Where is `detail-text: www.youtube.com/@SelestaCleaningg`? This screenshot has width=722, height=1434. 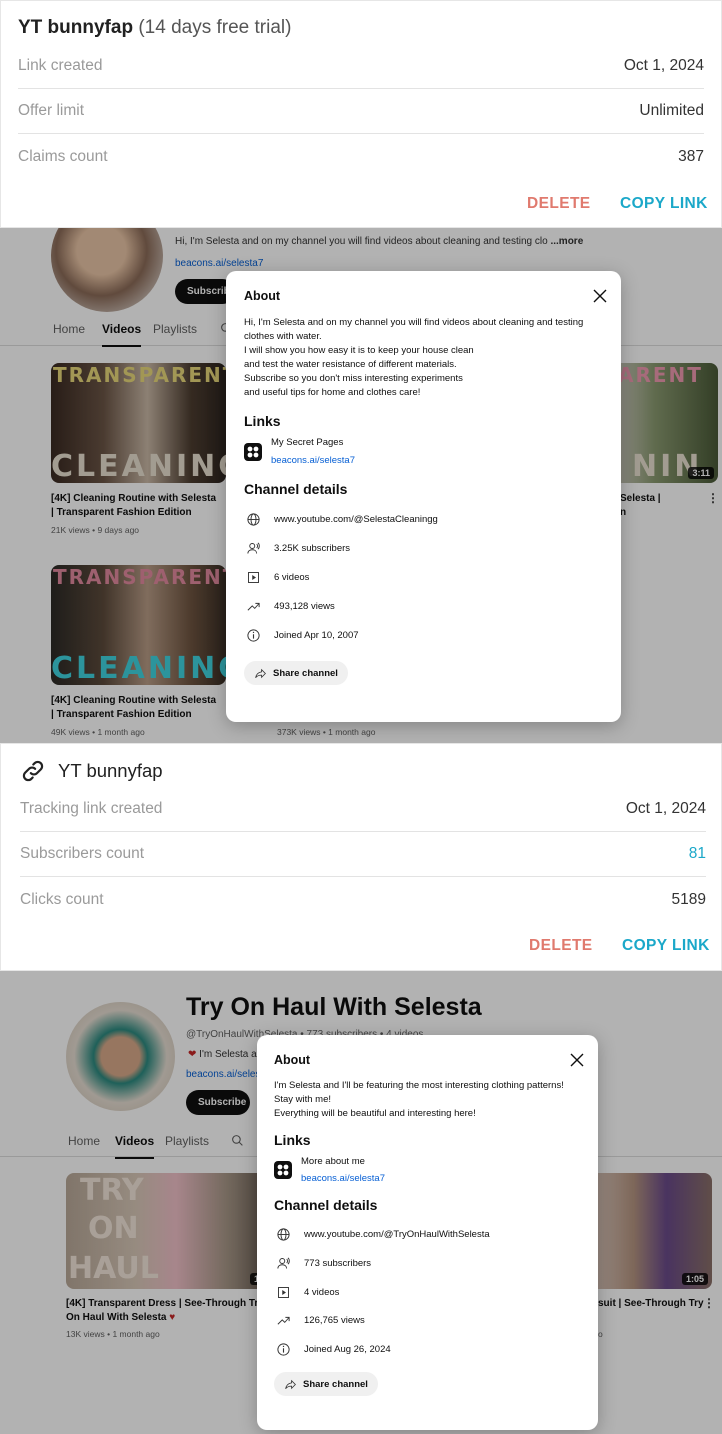
detail-text: www.youtube.com/@SelestaCleaningg is located at coordinates (356, 519).